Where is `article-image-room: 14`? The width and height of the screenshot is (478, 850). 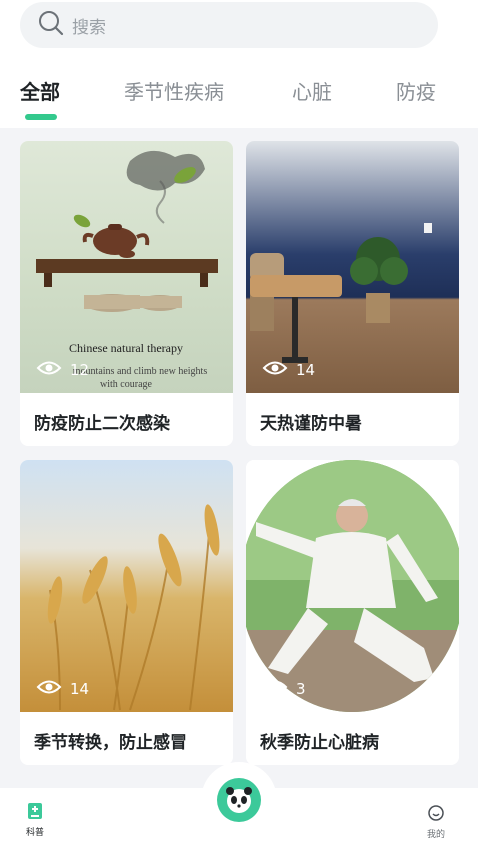 article-image-room: 14 is located at coordinates (352, 267).